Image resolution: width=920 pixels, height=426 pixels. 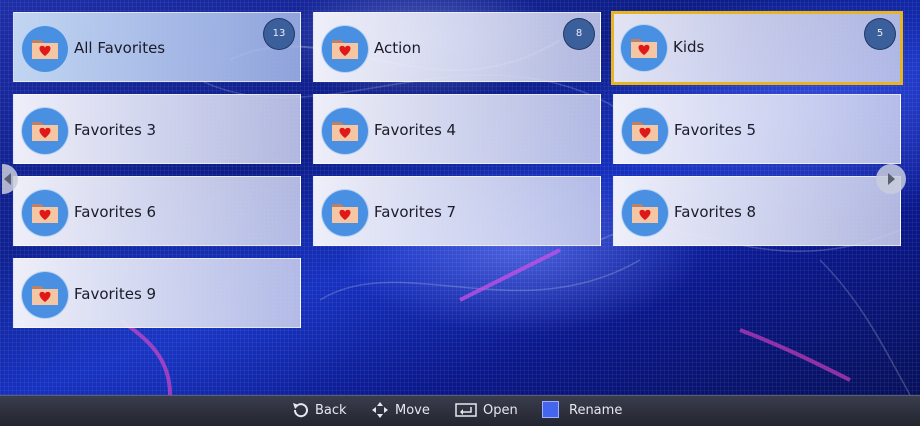 I want to click on tile-label: Action, so click(x=397, y=48).